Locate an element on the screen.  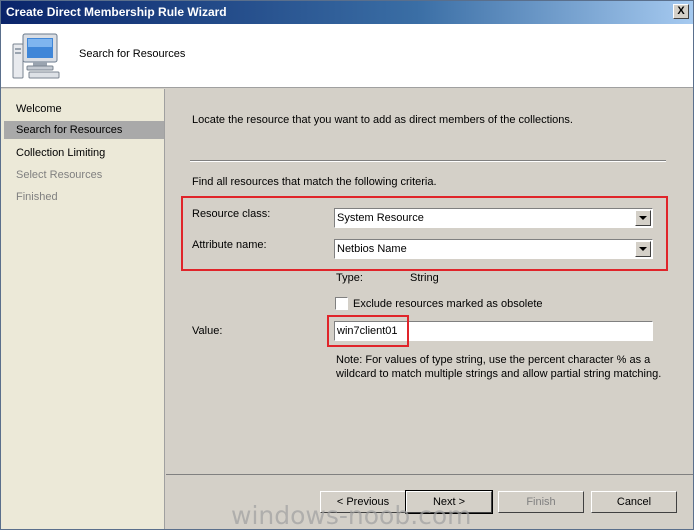
finish-button: Finish is located at coordinates (541, 502).